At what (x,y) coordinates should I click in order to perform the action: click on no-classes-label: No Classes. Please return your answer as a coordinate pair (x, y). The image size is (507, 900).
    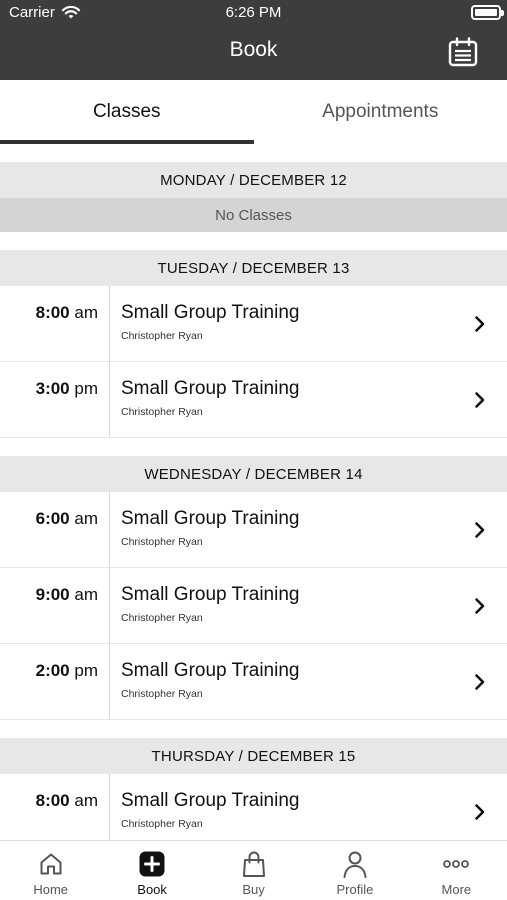
    Looking at the image, I should click on (253, 215).